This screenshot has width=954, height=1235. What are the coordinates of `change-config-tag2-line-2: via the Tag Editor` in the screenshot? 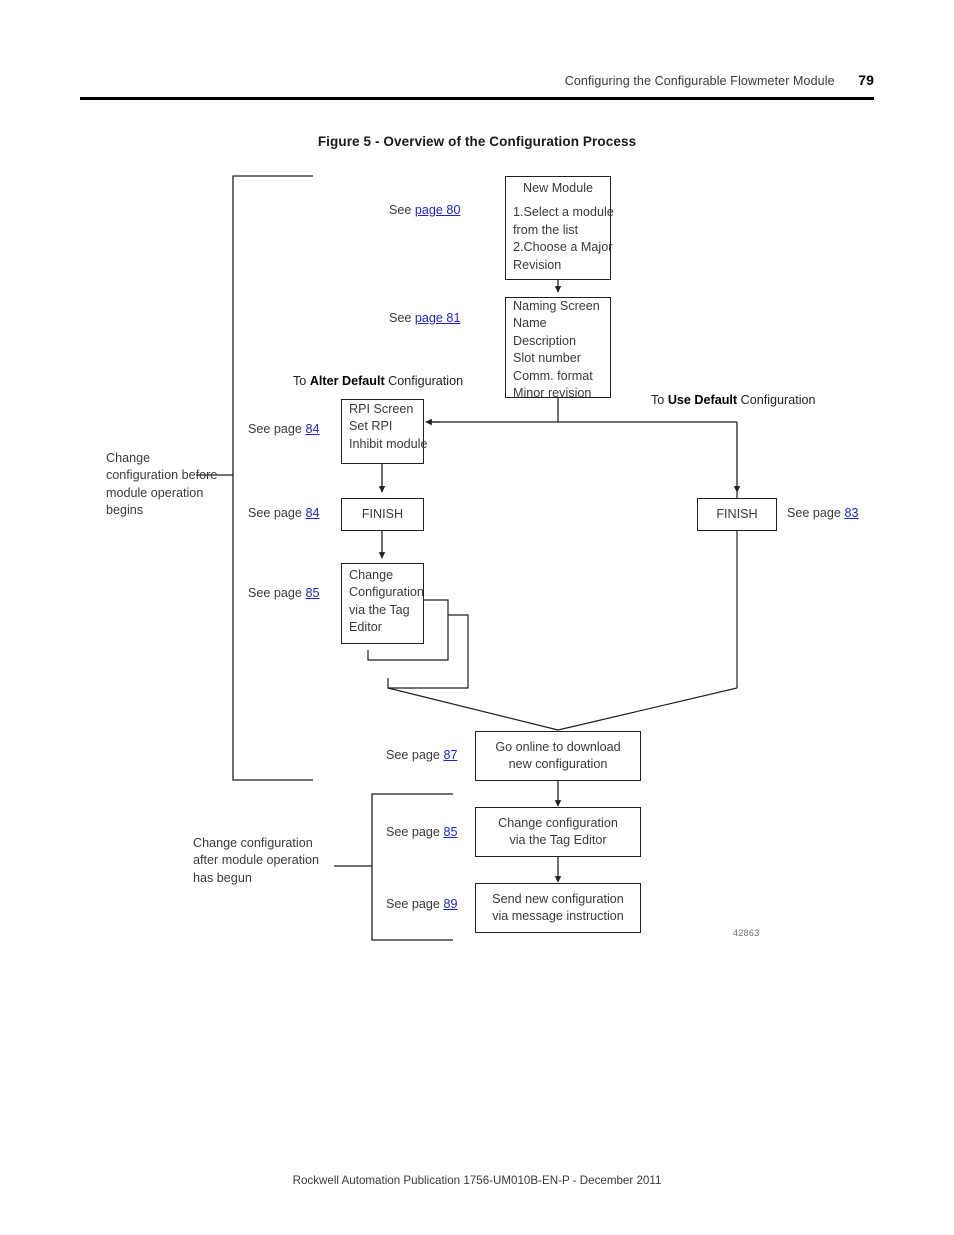 It's located at (558, 840).